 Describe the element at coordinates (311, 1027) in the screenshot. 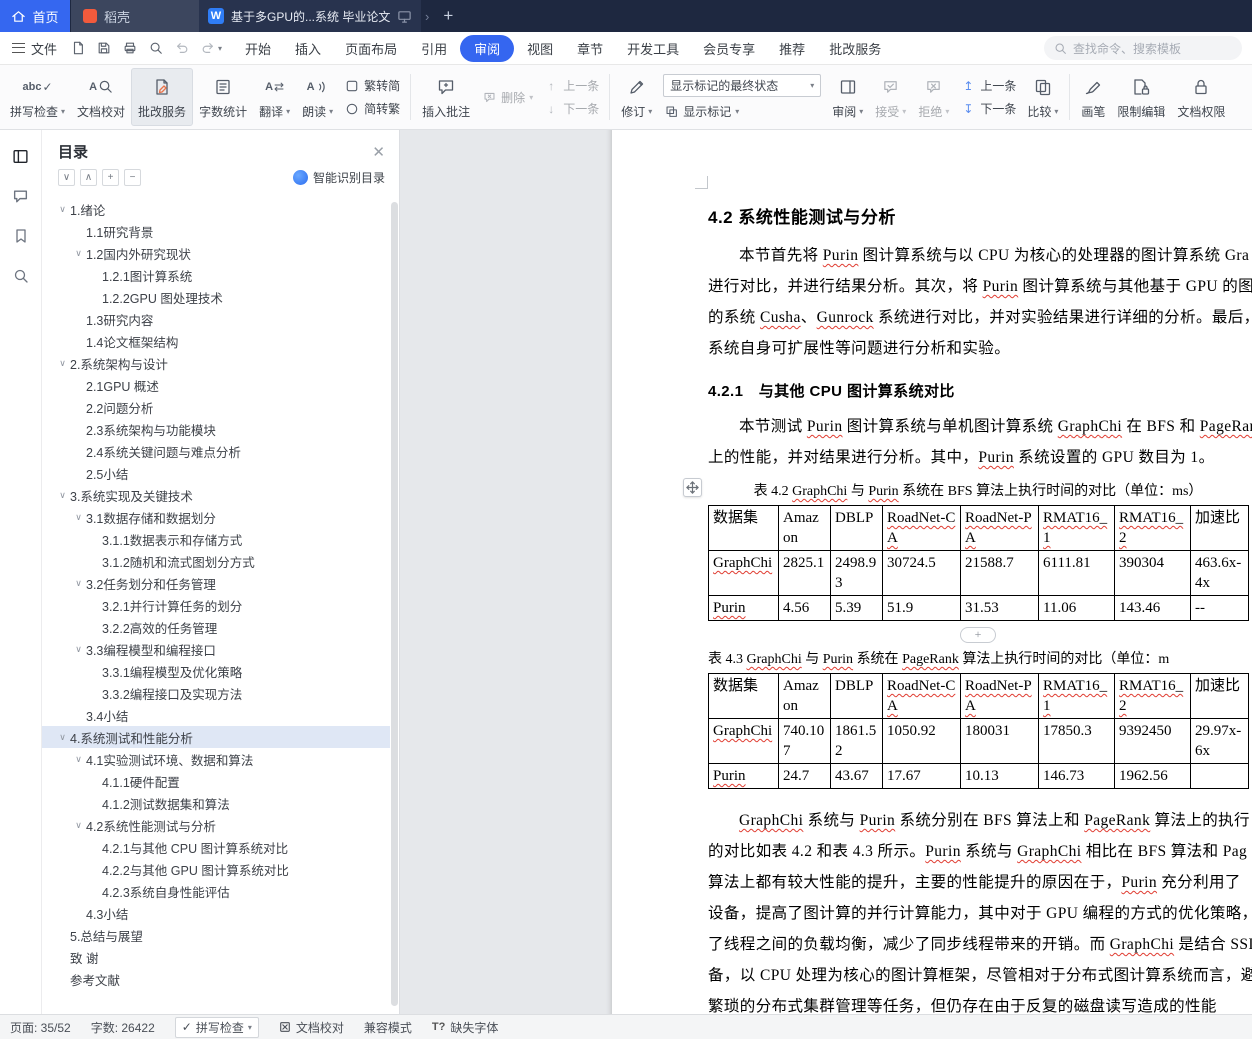

I see `proofread-button: 文档校对` at that location.